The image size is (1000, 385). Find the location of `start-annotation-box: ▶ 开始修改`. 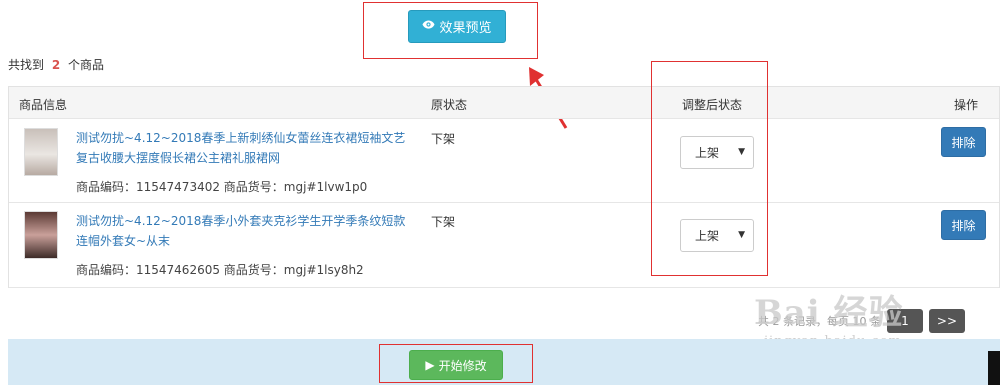

start-annotation-box: ▶ 开始修改 is located at coordinates (456, 363).